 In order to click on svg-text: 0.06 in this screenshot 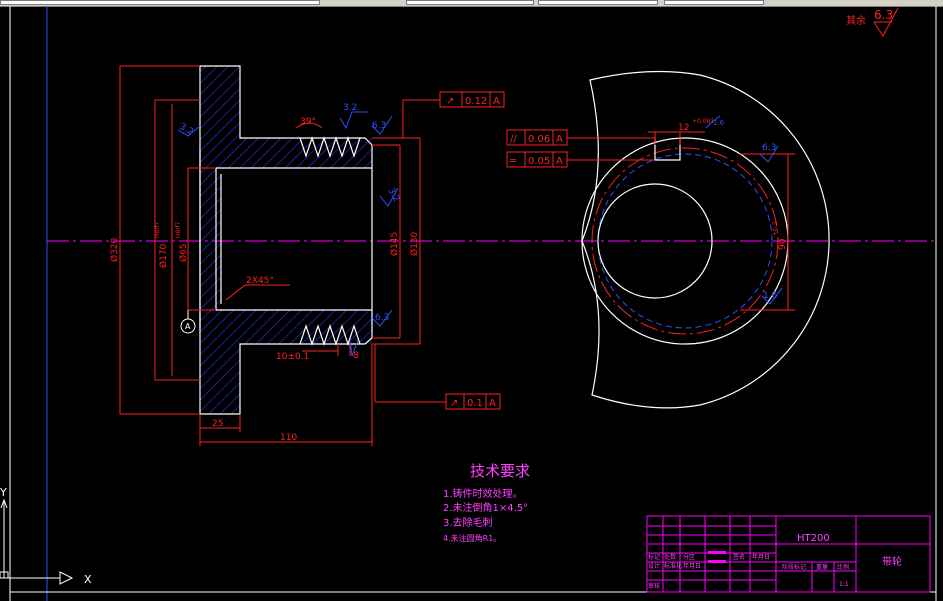, I will do `click(539, 139)`.